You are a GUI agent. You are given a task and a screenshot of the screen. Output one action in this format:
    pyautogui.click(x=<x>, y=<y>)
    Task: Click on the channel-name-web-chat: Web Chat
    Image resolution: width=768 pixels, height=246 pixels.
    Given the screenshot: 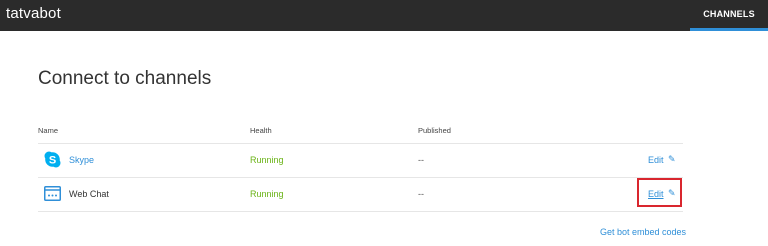 What is the action you would take?
    pyautogui.click(x=89, y=194)
    